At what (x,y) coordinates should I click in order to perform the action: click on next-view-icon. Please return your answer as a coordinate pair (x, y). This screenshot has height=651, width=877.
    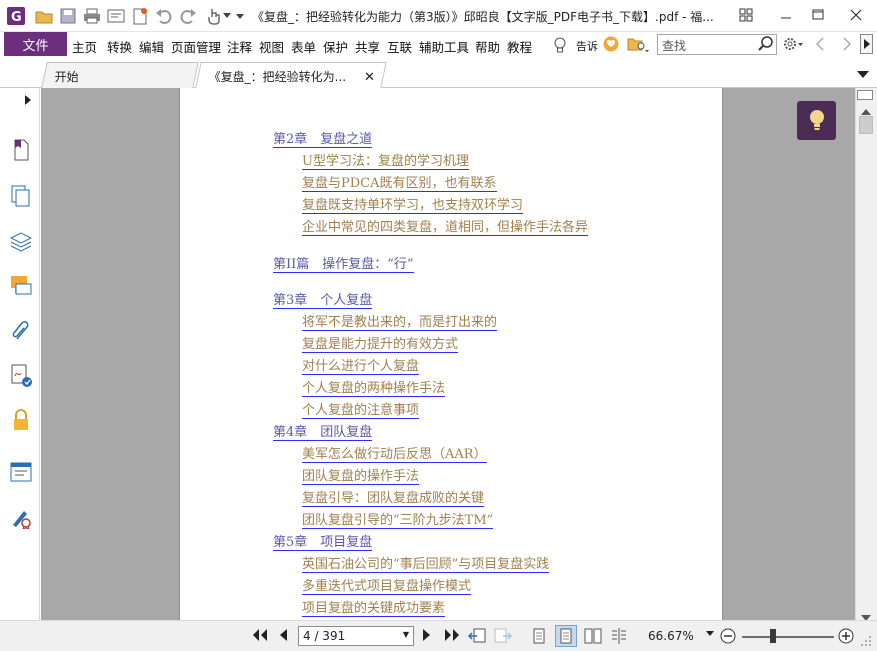
    Looking at the image, I should click on (503, 636).